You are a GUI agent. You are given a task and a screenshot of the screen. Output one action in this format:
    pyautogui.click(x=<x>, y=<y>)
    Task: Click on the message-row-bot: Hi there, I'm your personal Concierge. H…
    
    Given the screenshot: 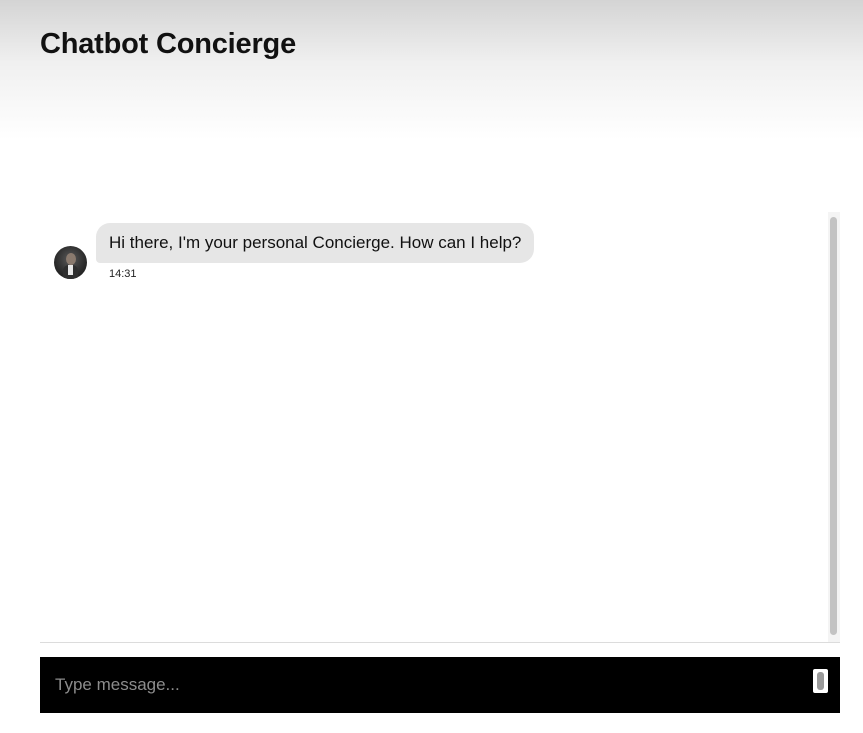 What is the action you would take?
    pyautogui.click(x=294, y=251)
    